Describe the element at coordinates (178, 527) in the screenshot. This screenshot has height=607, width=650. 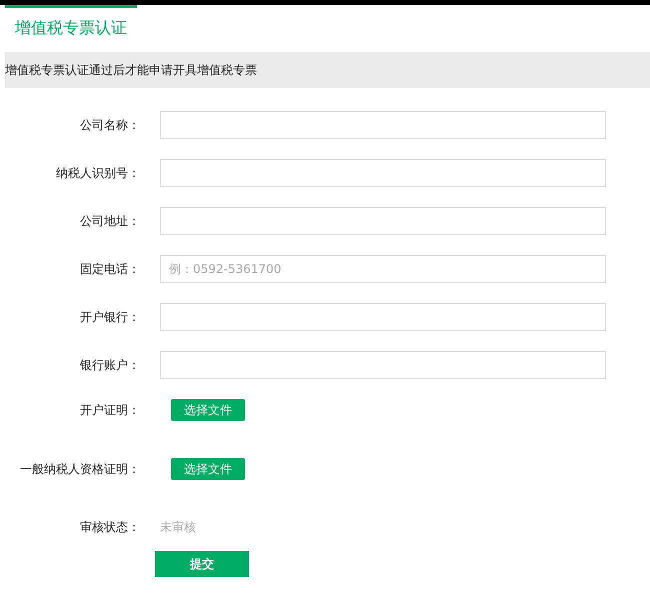
I see `status-value: 未审核` at that location.